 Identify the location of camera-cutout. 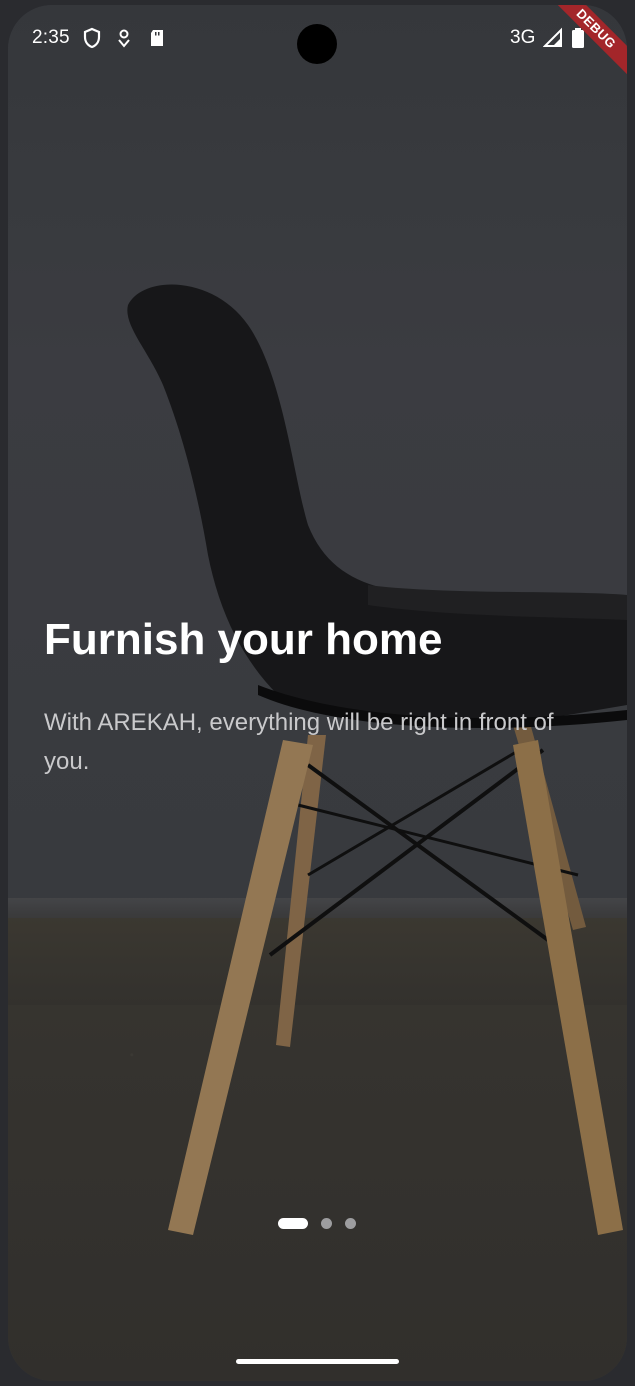
(317, 44).